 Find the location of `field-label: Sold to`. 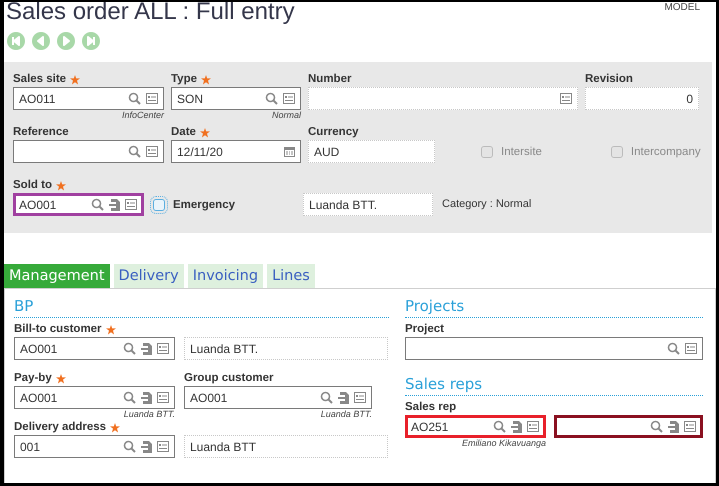

field-label: Sold to is located at coordinates (39, 185).